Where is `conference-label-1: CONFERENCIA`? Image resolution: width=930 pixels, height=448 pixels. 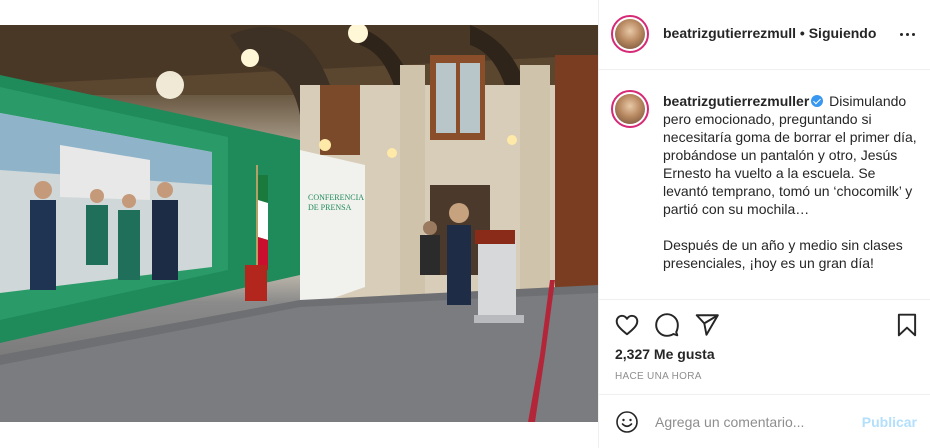
conference-label-1: CONFERENCIA is located at coordinates (336, 197).